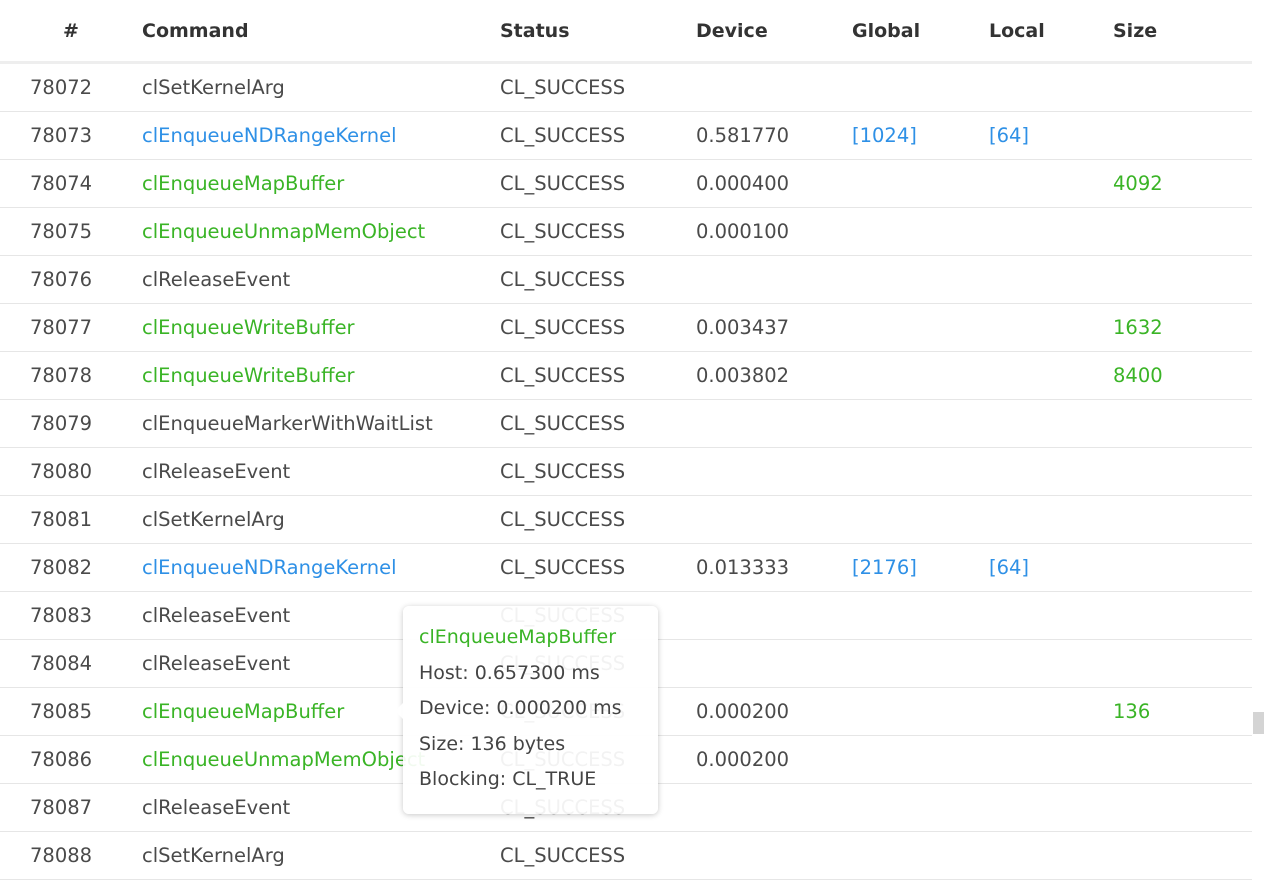 The image size is (1264, 880). Describe the element at coordinates (774, 32) in the screenshot. I see `column-header-device: Device` at that location.